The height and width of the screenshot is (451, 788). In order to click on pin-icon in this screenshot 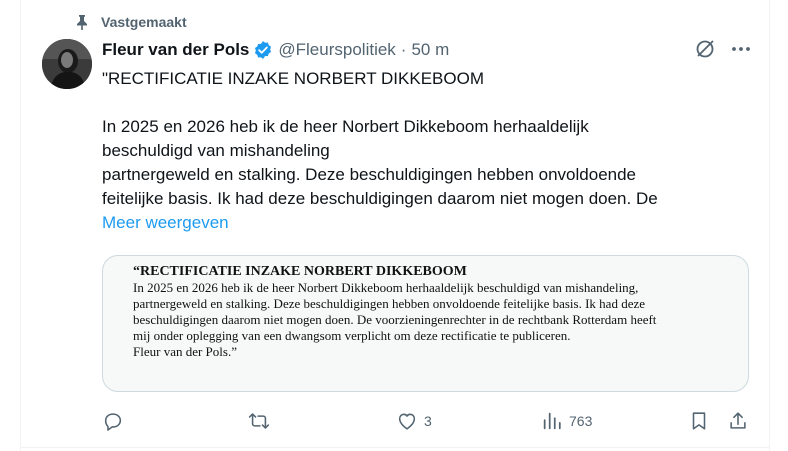, I will do `click(82, 22)`.